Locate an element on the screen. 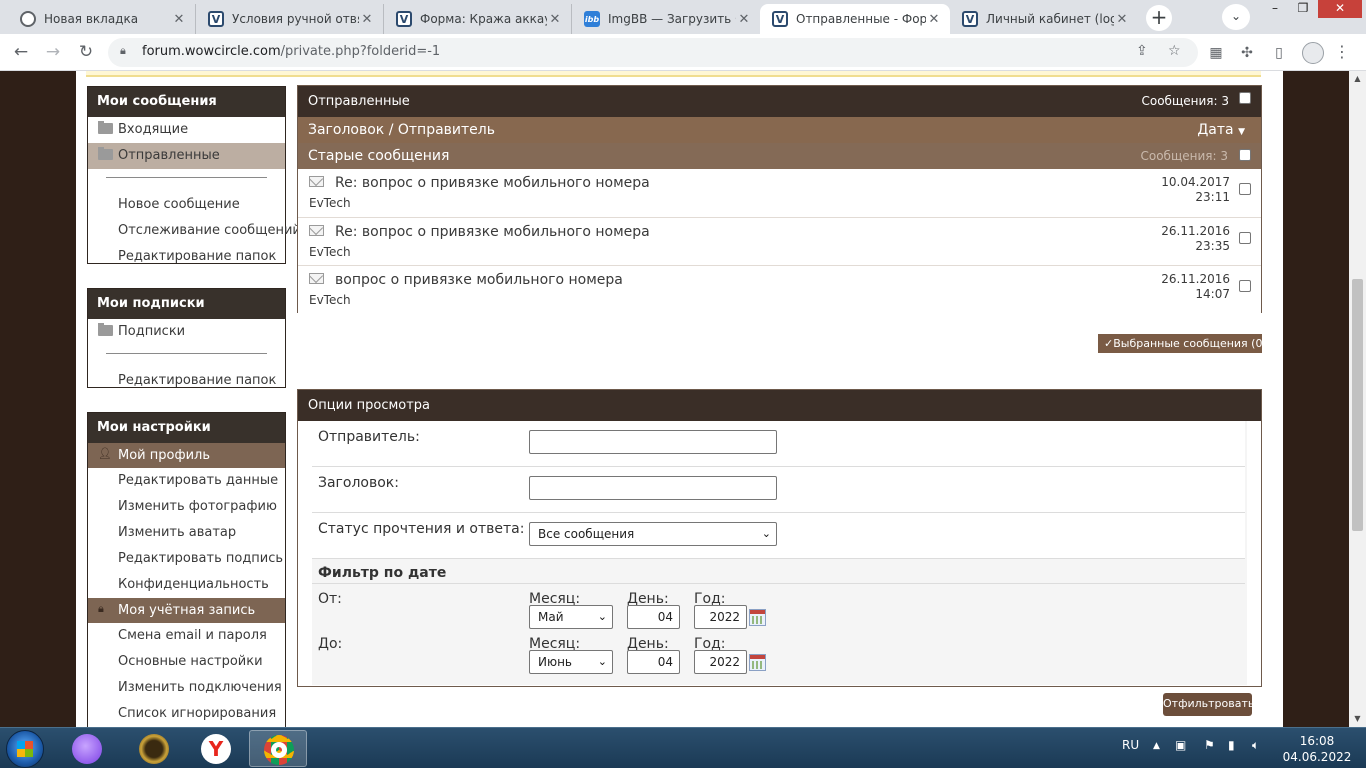 Image resolution: width=1366 pixels, height=768 pixels. page-scrollbar: ▲ ▼ is located at coordinates (1357, 399).